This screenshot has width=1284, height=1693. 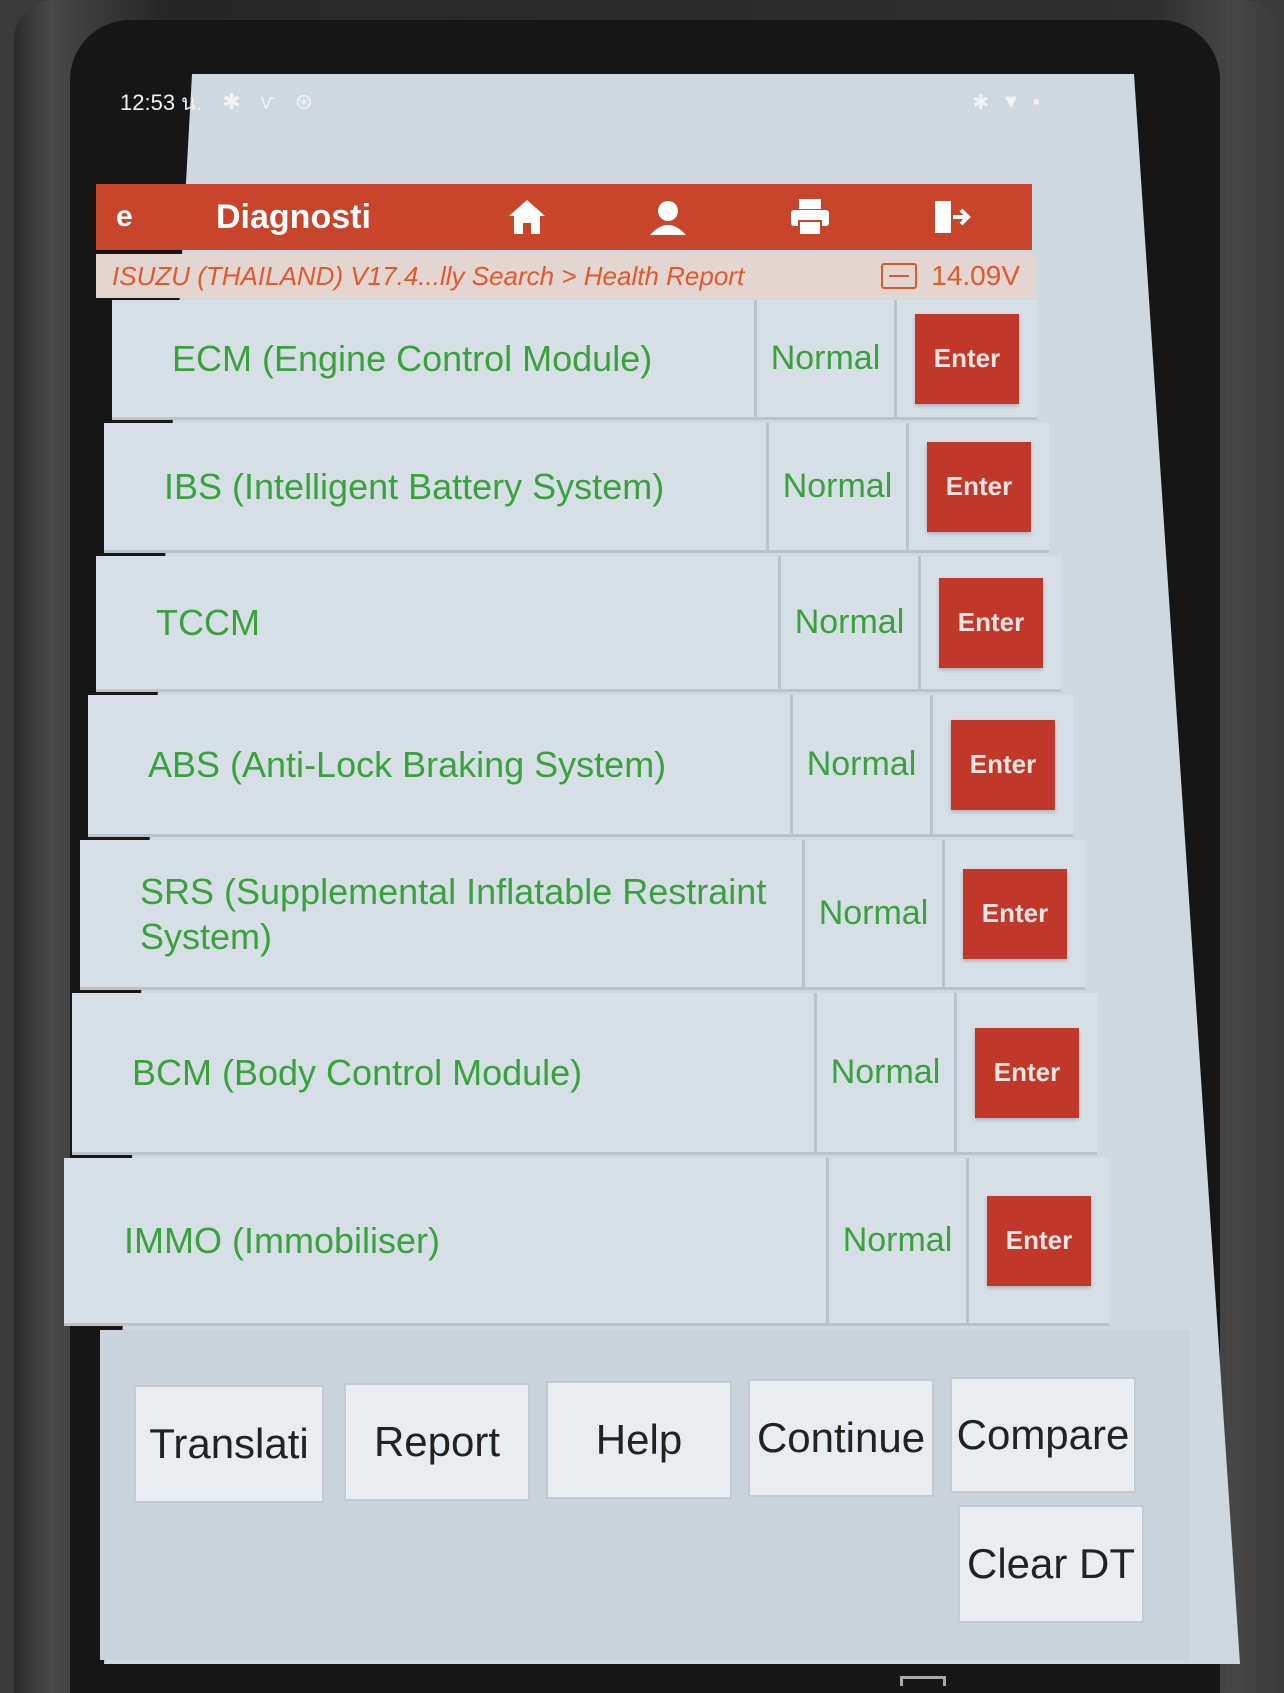 What do you see at coordinates (1051, 1564) in the screenshot?
I see `clear-dtc-button: Clear DT` at bounding box center [1051, 1564].